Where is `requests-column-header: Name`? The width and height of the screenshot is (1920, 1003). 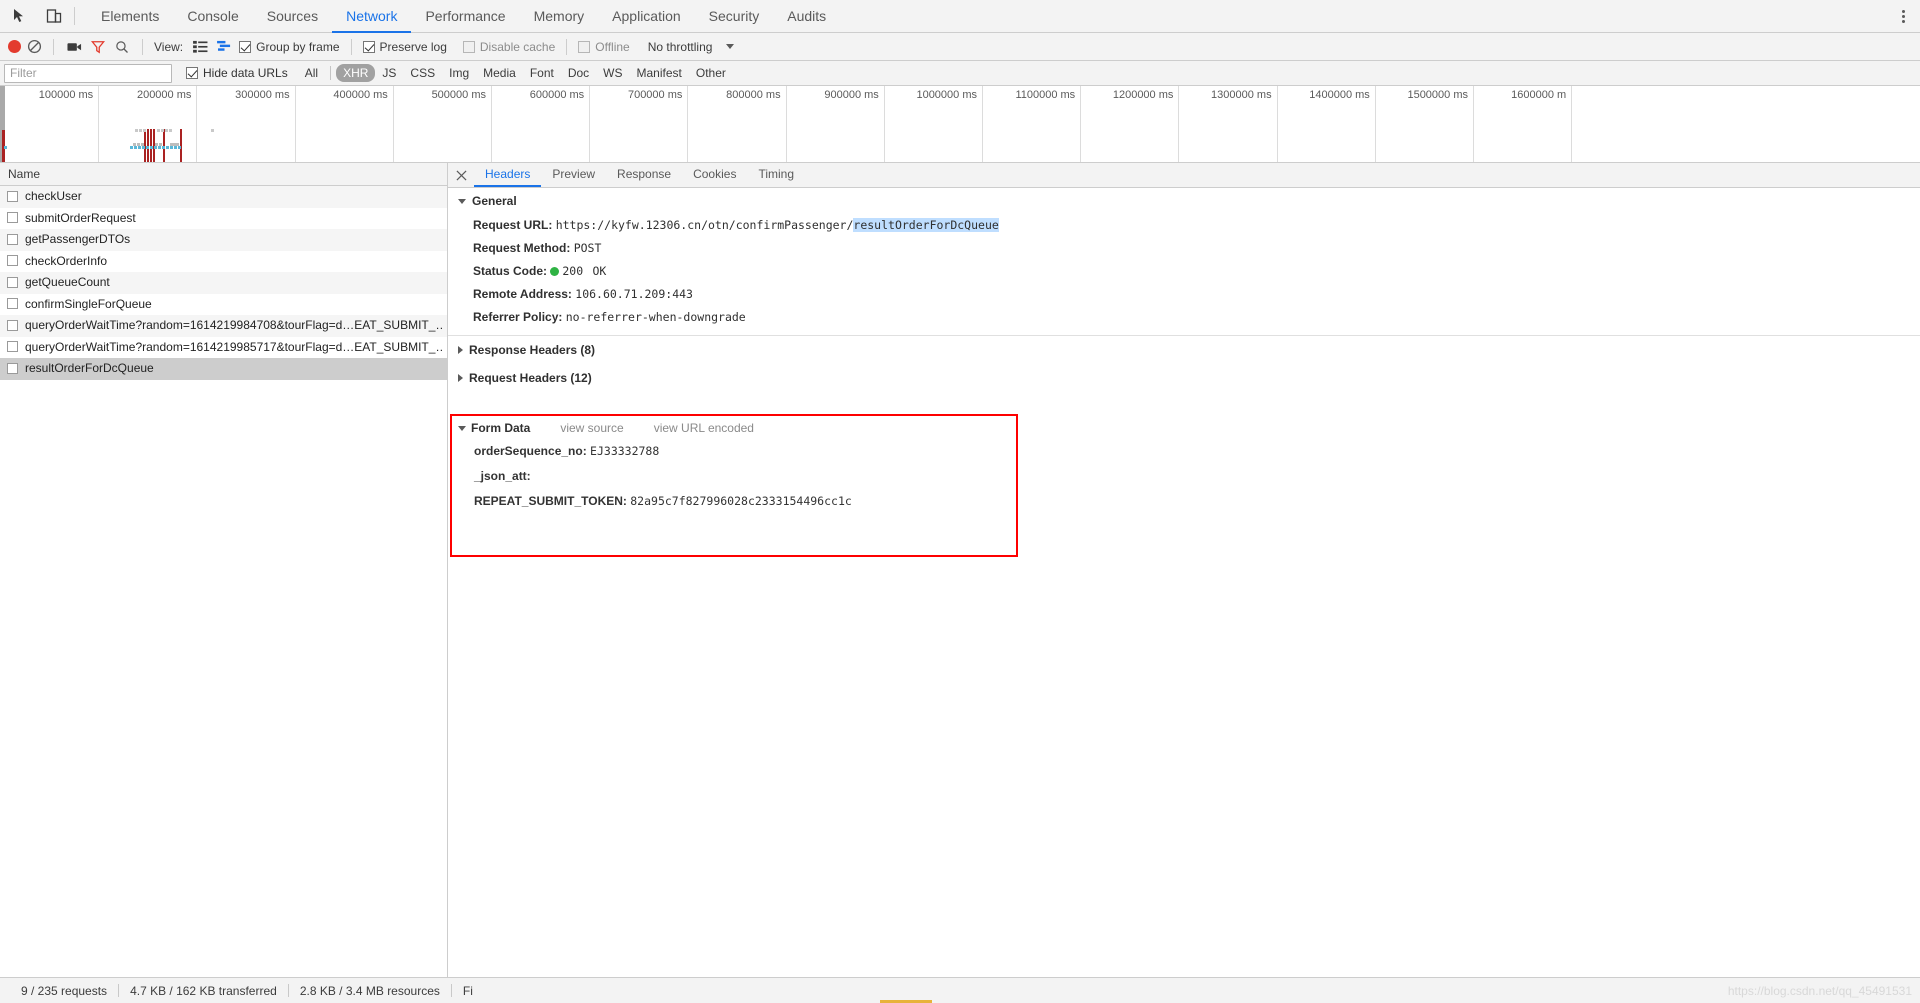
requests-column-header: Name is located at coordinates (223, 174).